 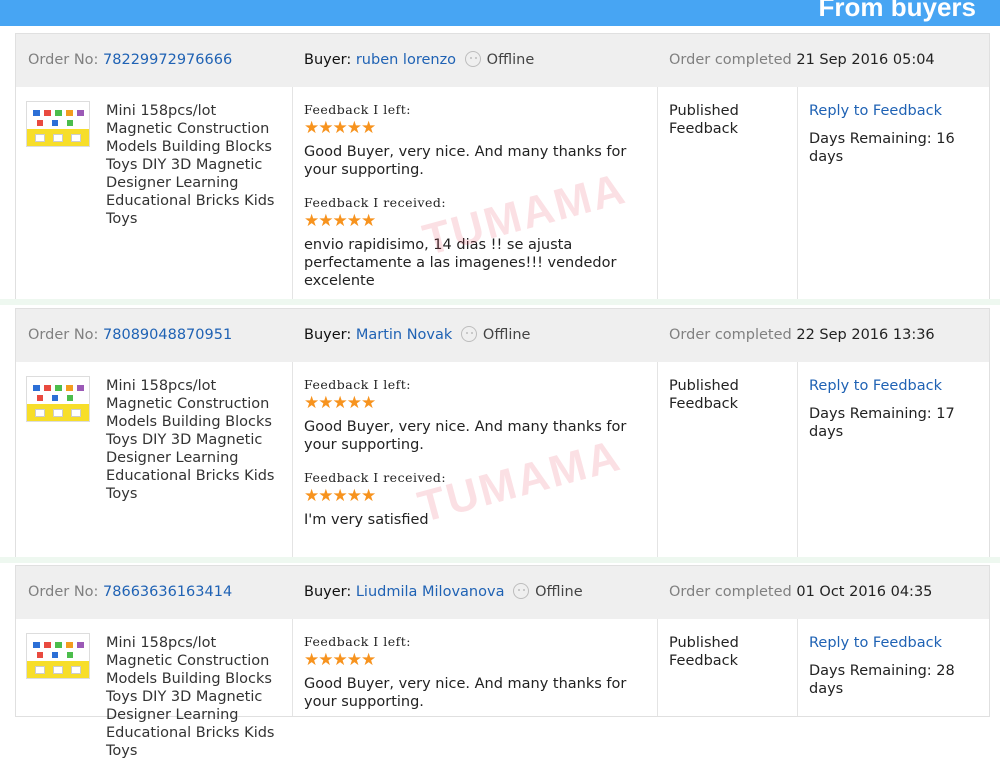 I want to click on buyer-name-link: ruben lorenzo, so click(x=406, y=60).